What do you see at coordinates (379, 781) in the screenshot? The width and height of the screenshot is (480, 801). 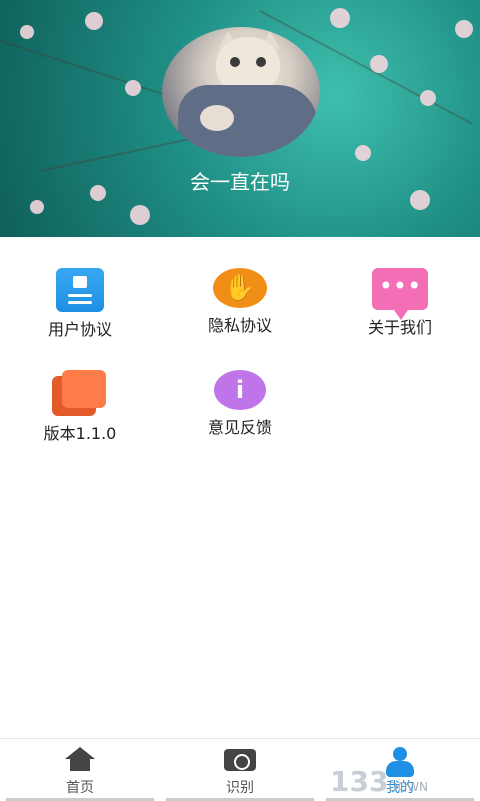 I see `watermark-logo: 133DOWN` at bounding box center [379, 781].